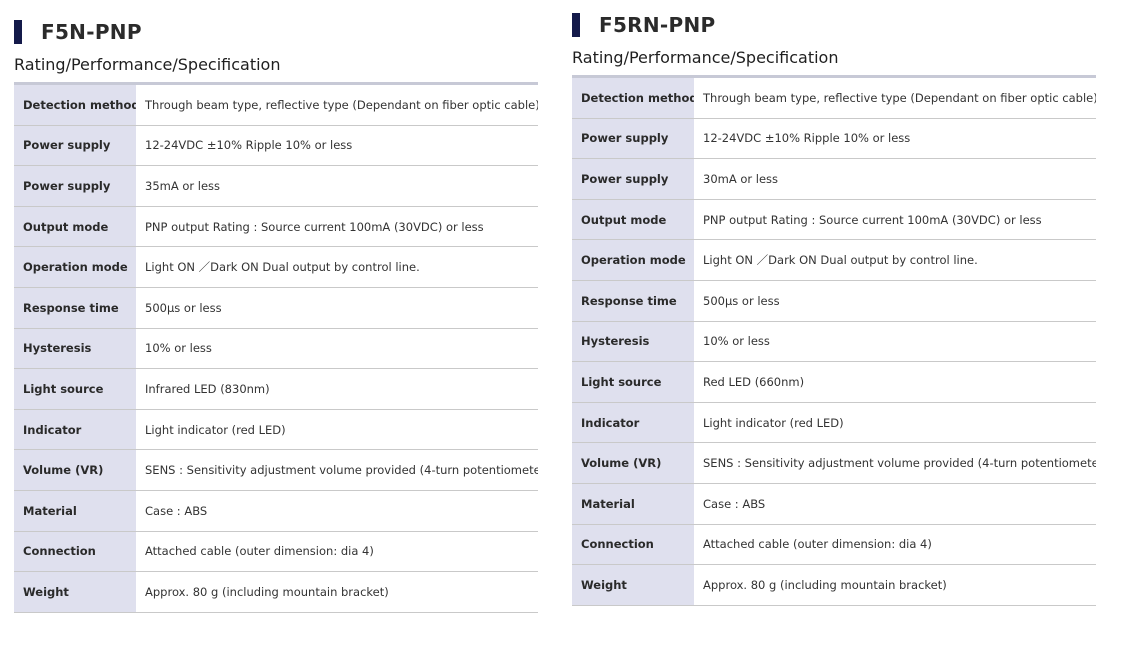 This screenshot has height=648, width=1124. Describe the element at coordinates (834, 25) in the screenshot. I see `product-title-row: F5RN-PNP` at that location.